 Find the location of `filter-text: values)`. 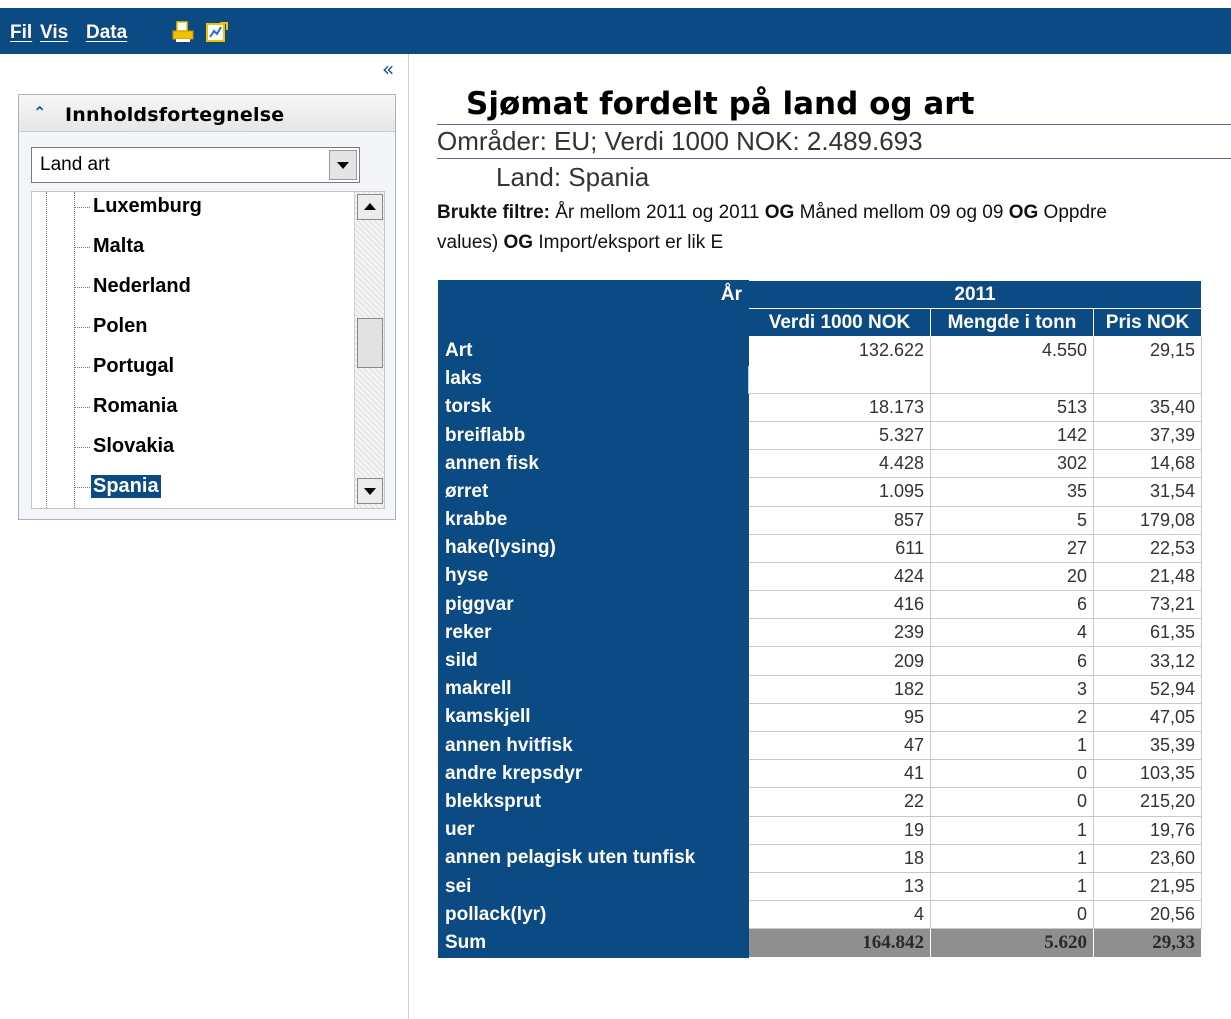

filter-text: values) is located at coordinates (470, 242).